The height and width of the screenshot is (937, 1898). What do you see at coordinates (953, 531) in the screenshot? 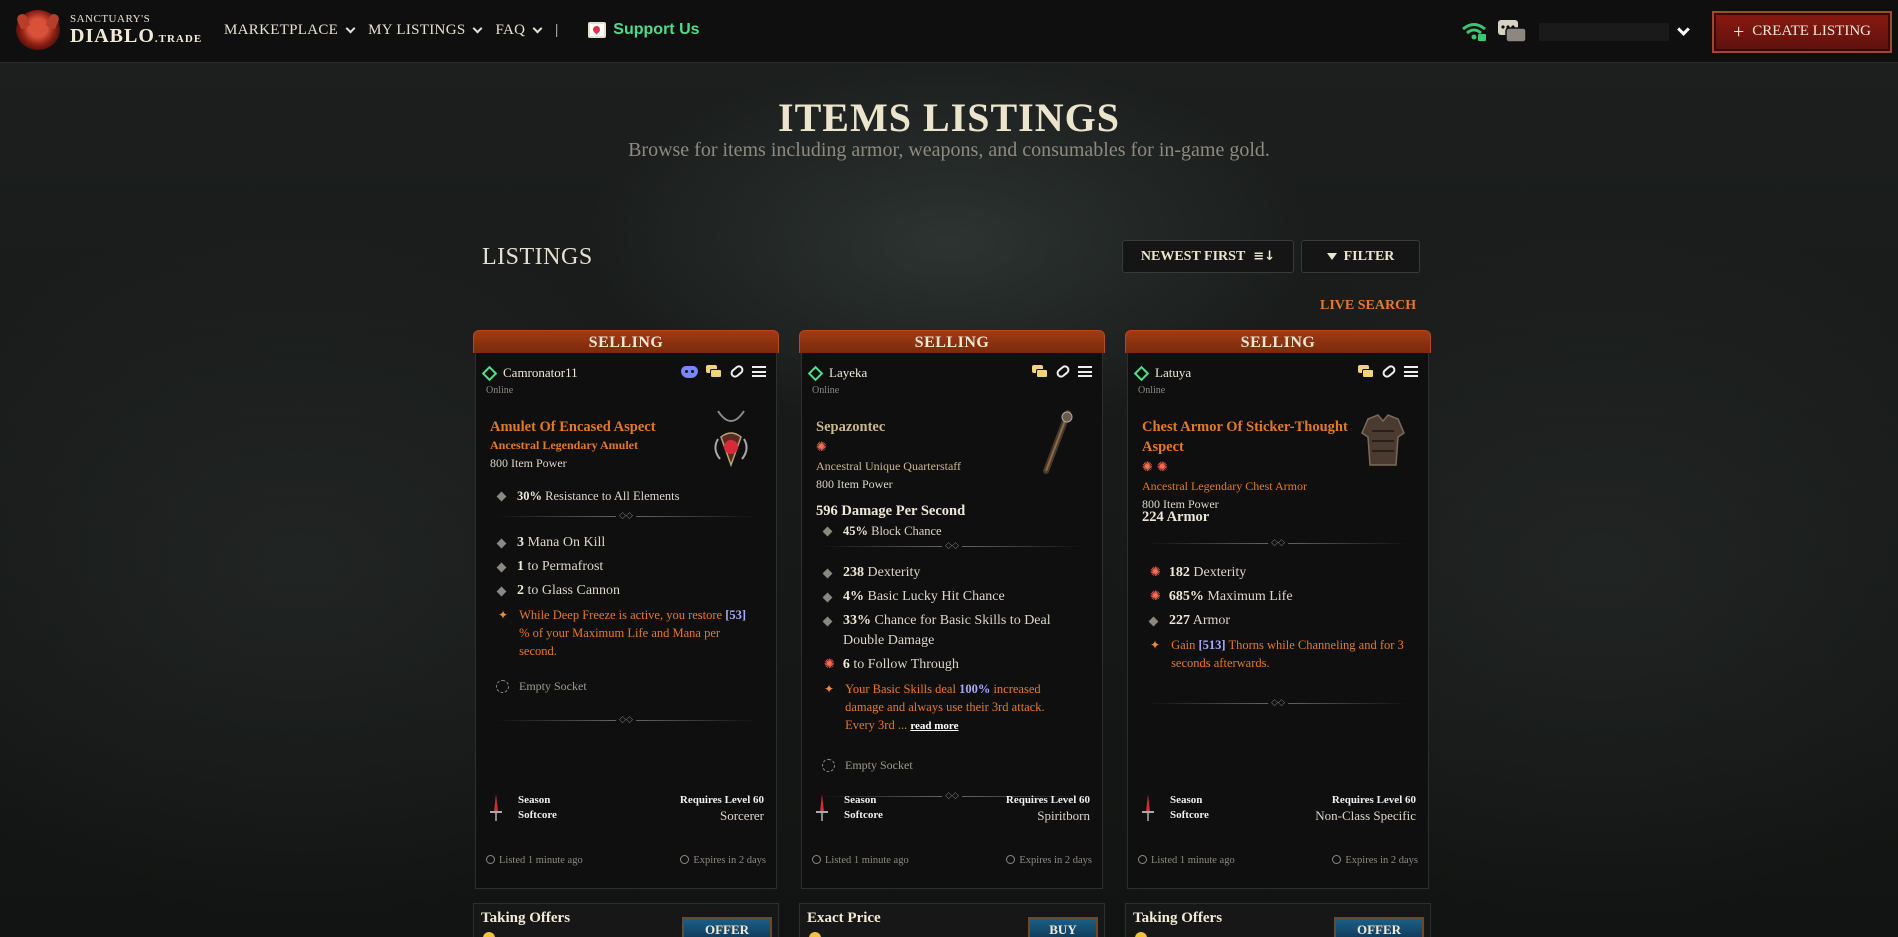
I see `implicit-stat: 45% Block Chance` at bounding box center [953, 531].